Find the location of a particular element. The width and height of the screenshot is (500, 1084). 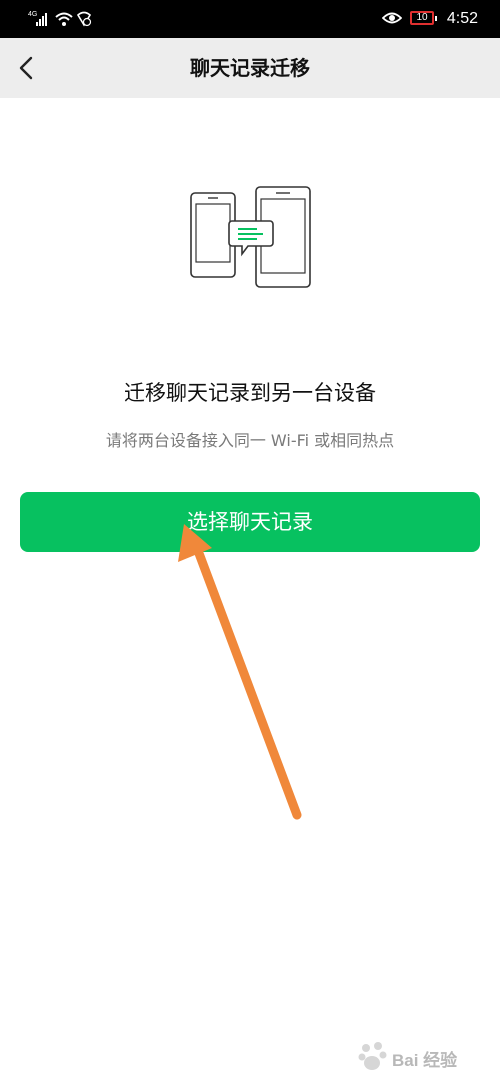

signal-wifi-icons: 4G is located at coordinates (60, 19).